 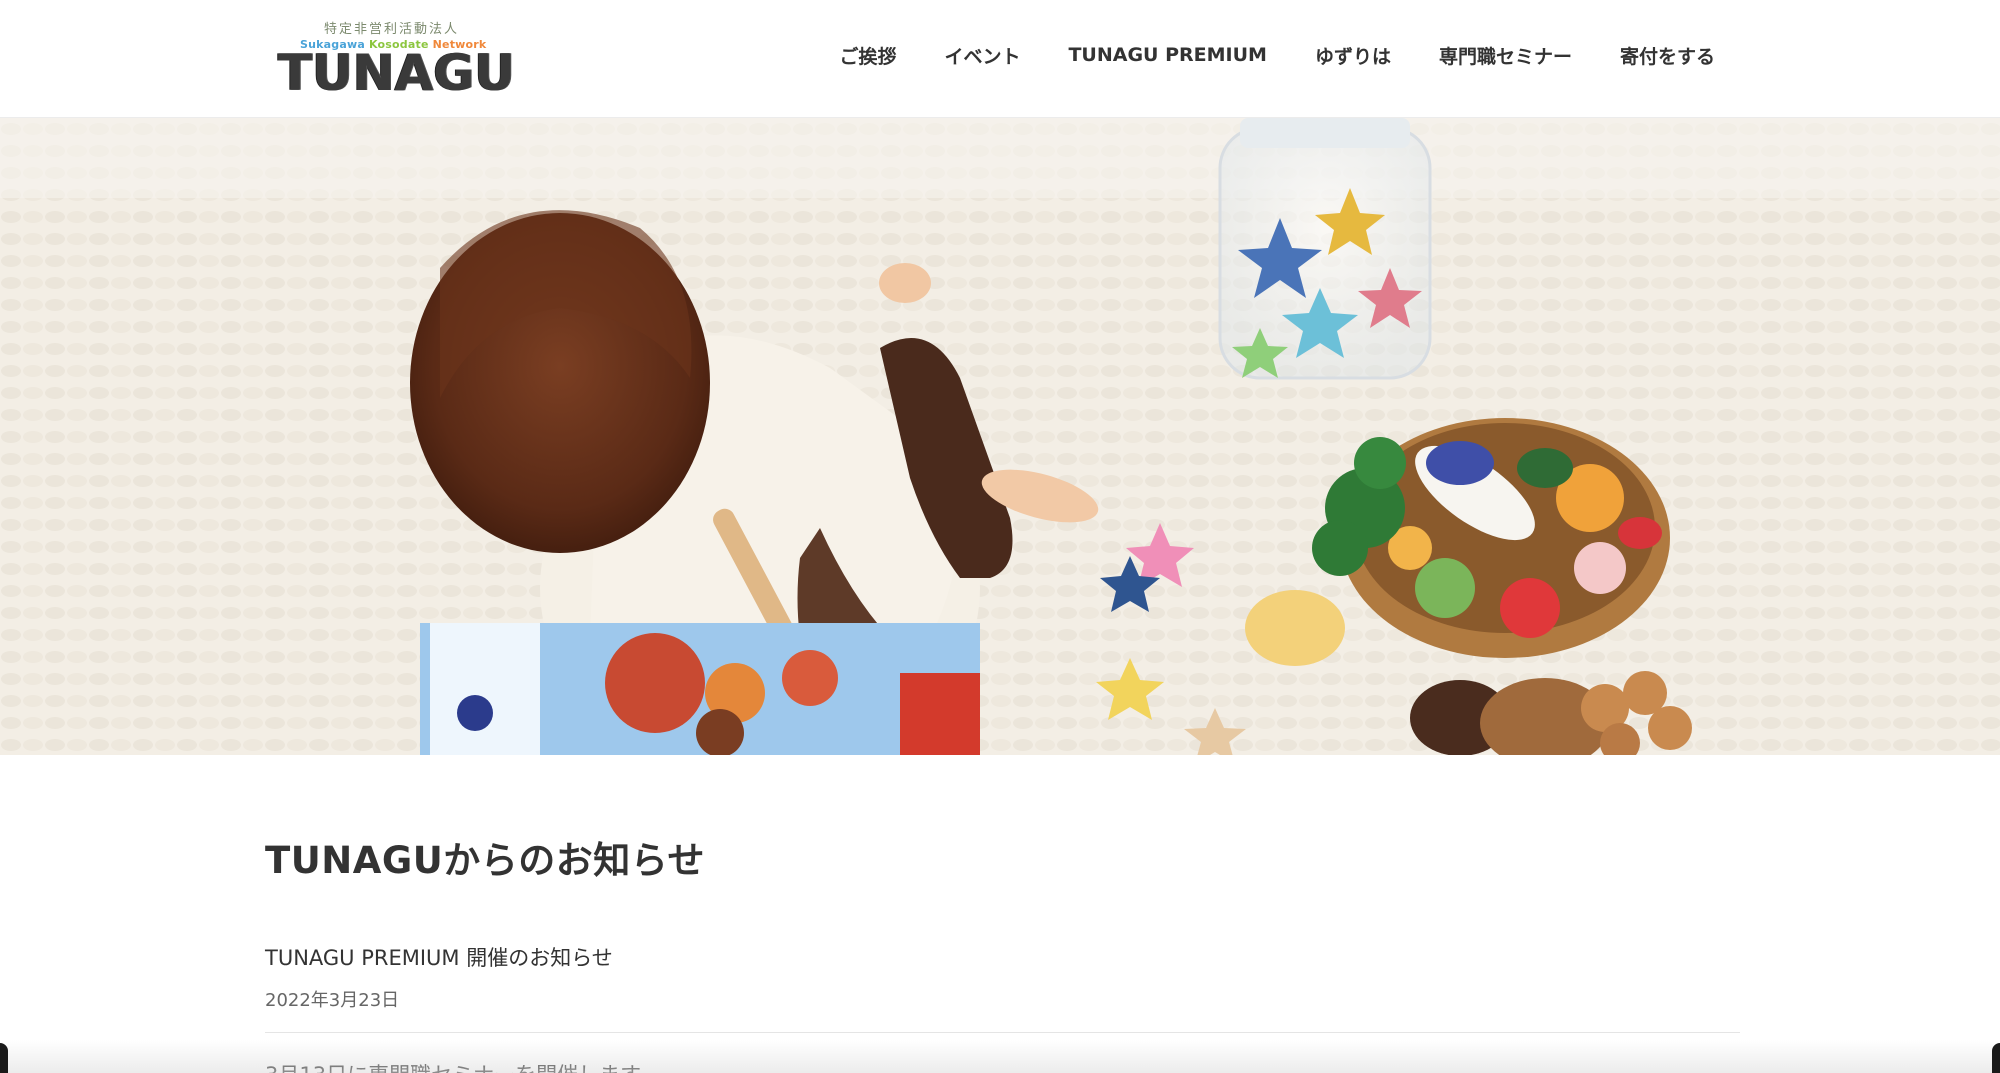 What do you see at coordinates (1002, 1066) in the screenshot?
I see `news-item-title: 3月13日に専門職セミナーを開催します` at bounding box center [1002, 1066].